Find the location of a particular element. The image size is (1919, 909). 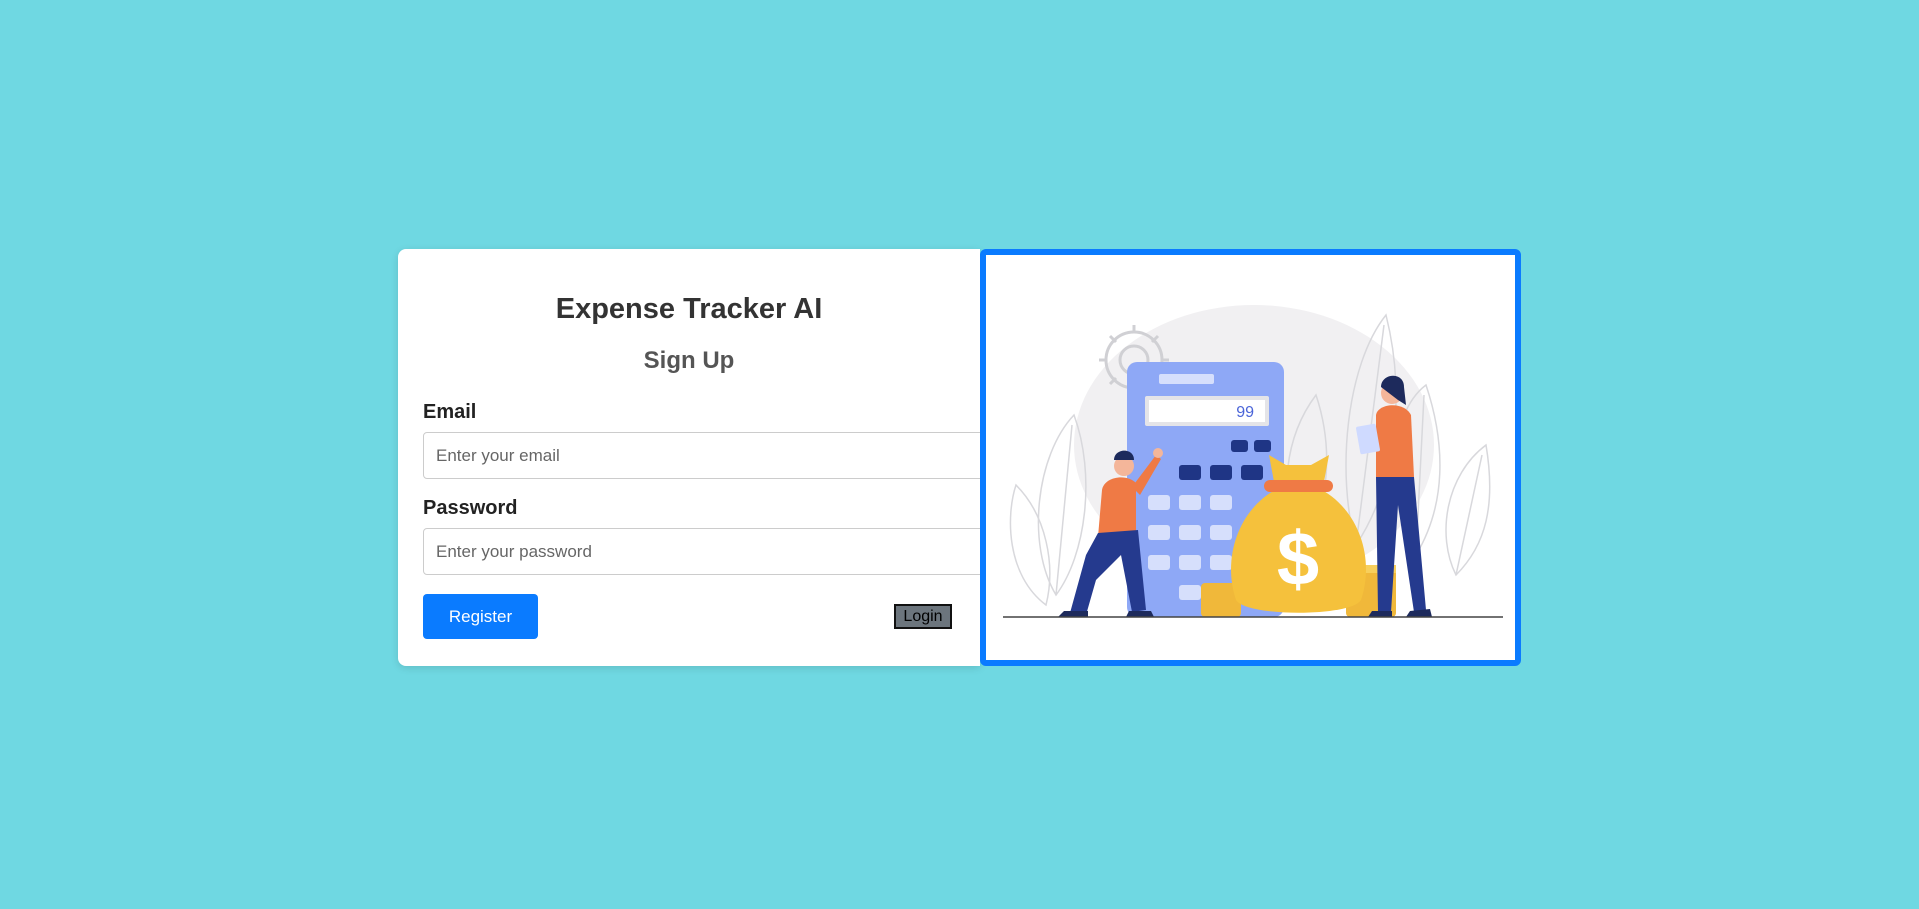

page-title: Sign Up is located at coordinates (689, 360).